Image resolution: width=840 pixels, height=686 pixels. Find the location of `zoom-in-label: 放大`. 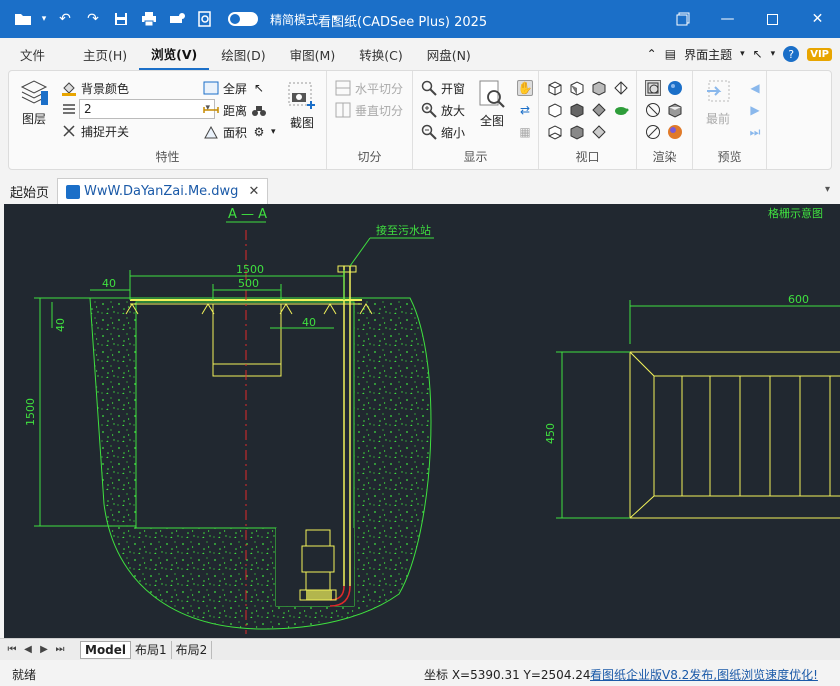

zoom-in-label: 放大 is located at coordinates (453, 110).